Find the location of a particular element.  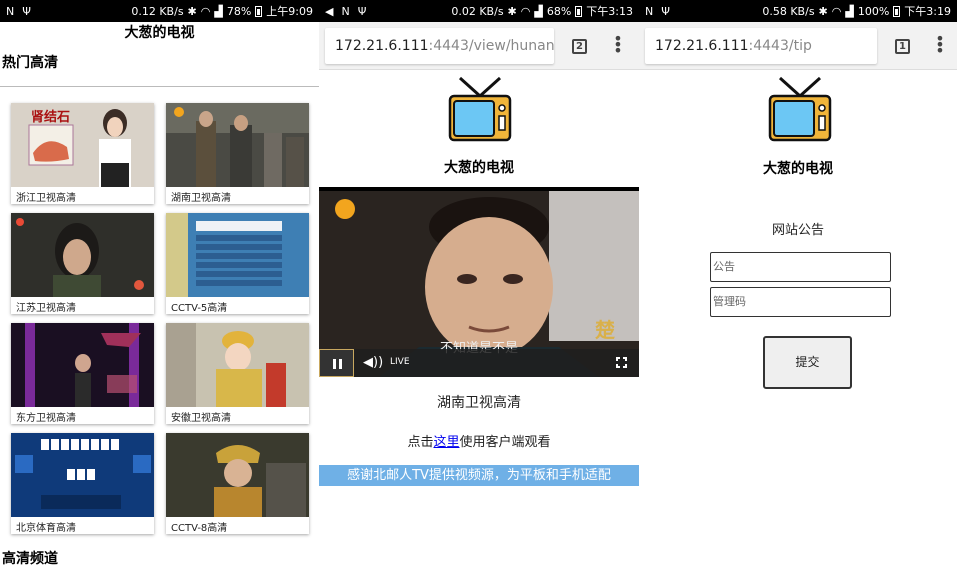

notice-heading: 网站公告 is located at coordinates (797, 230).